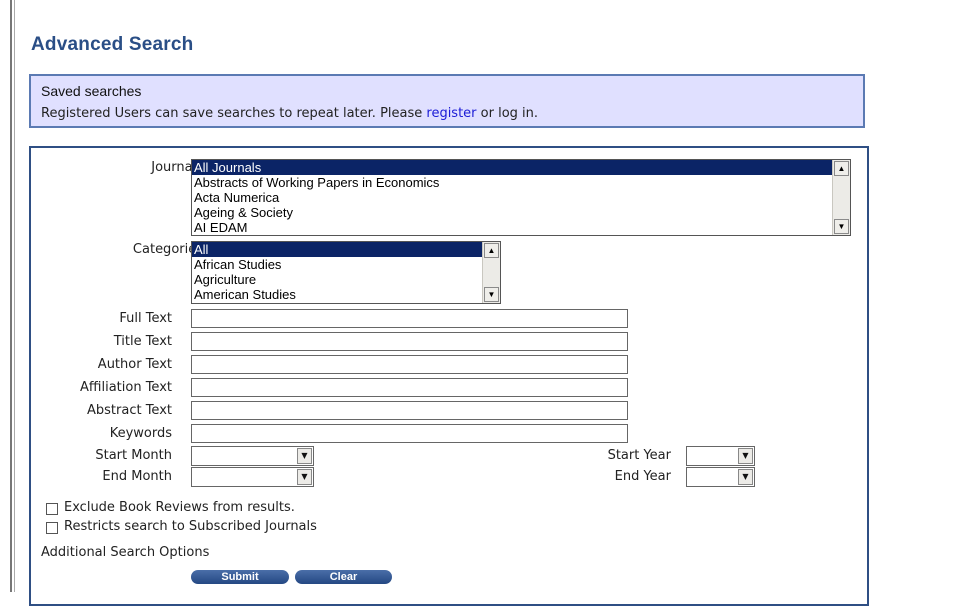  What do you see at coordinates (52, 509) in the screenshot?
I see `exclude-reviews-checkbox` at bounding box center [52, 509].